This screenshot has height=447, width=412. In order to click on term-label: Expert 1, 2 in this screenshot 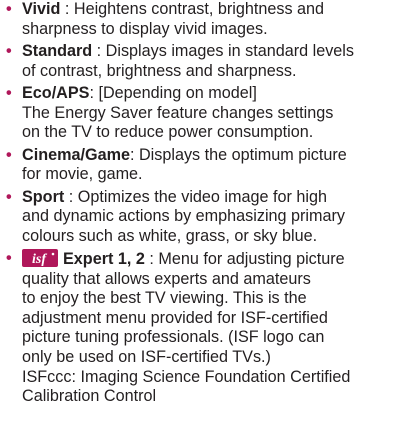, I will do `click(104, 259)`.